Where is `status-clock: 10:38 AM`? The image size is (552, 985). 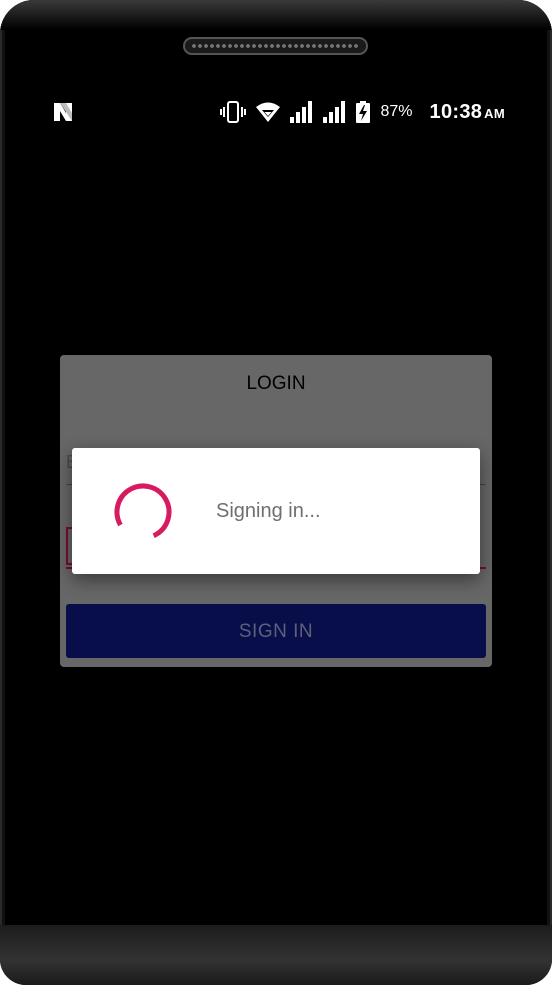
status-clock: 10:38 AM is located at coordinates (467, 112).